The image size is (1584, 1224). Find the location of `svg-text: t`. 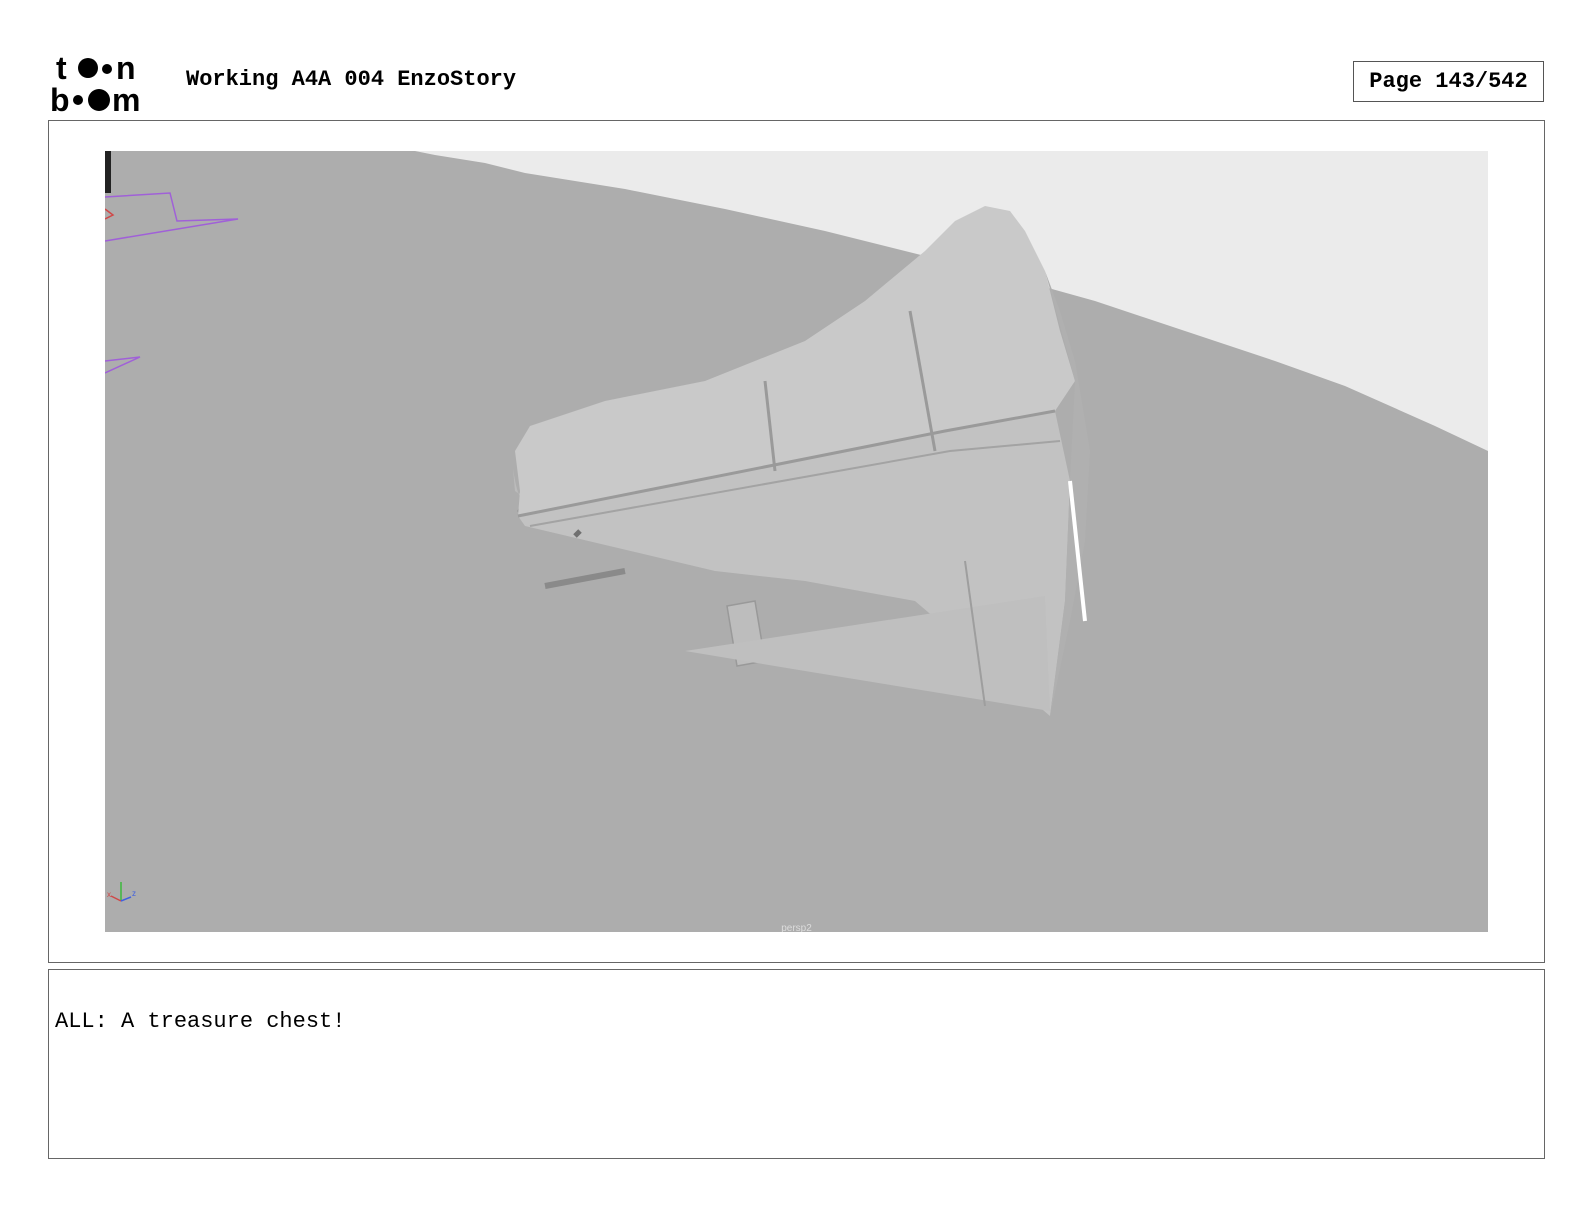

svg-text: t is located at coordinates (61, 68).